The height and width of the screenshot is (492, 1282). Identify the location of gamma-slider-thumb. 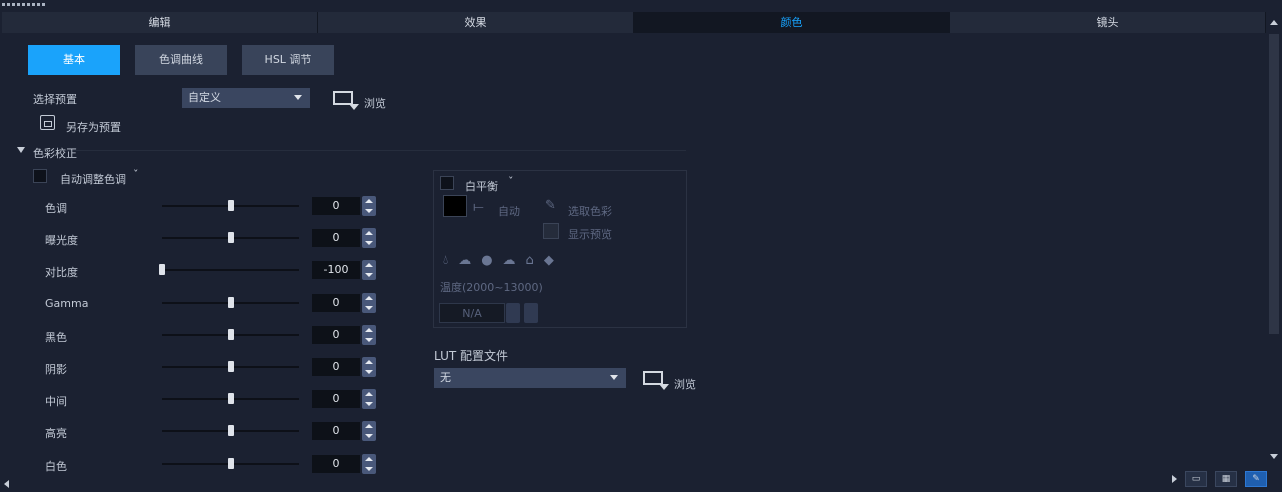
(231, 302).